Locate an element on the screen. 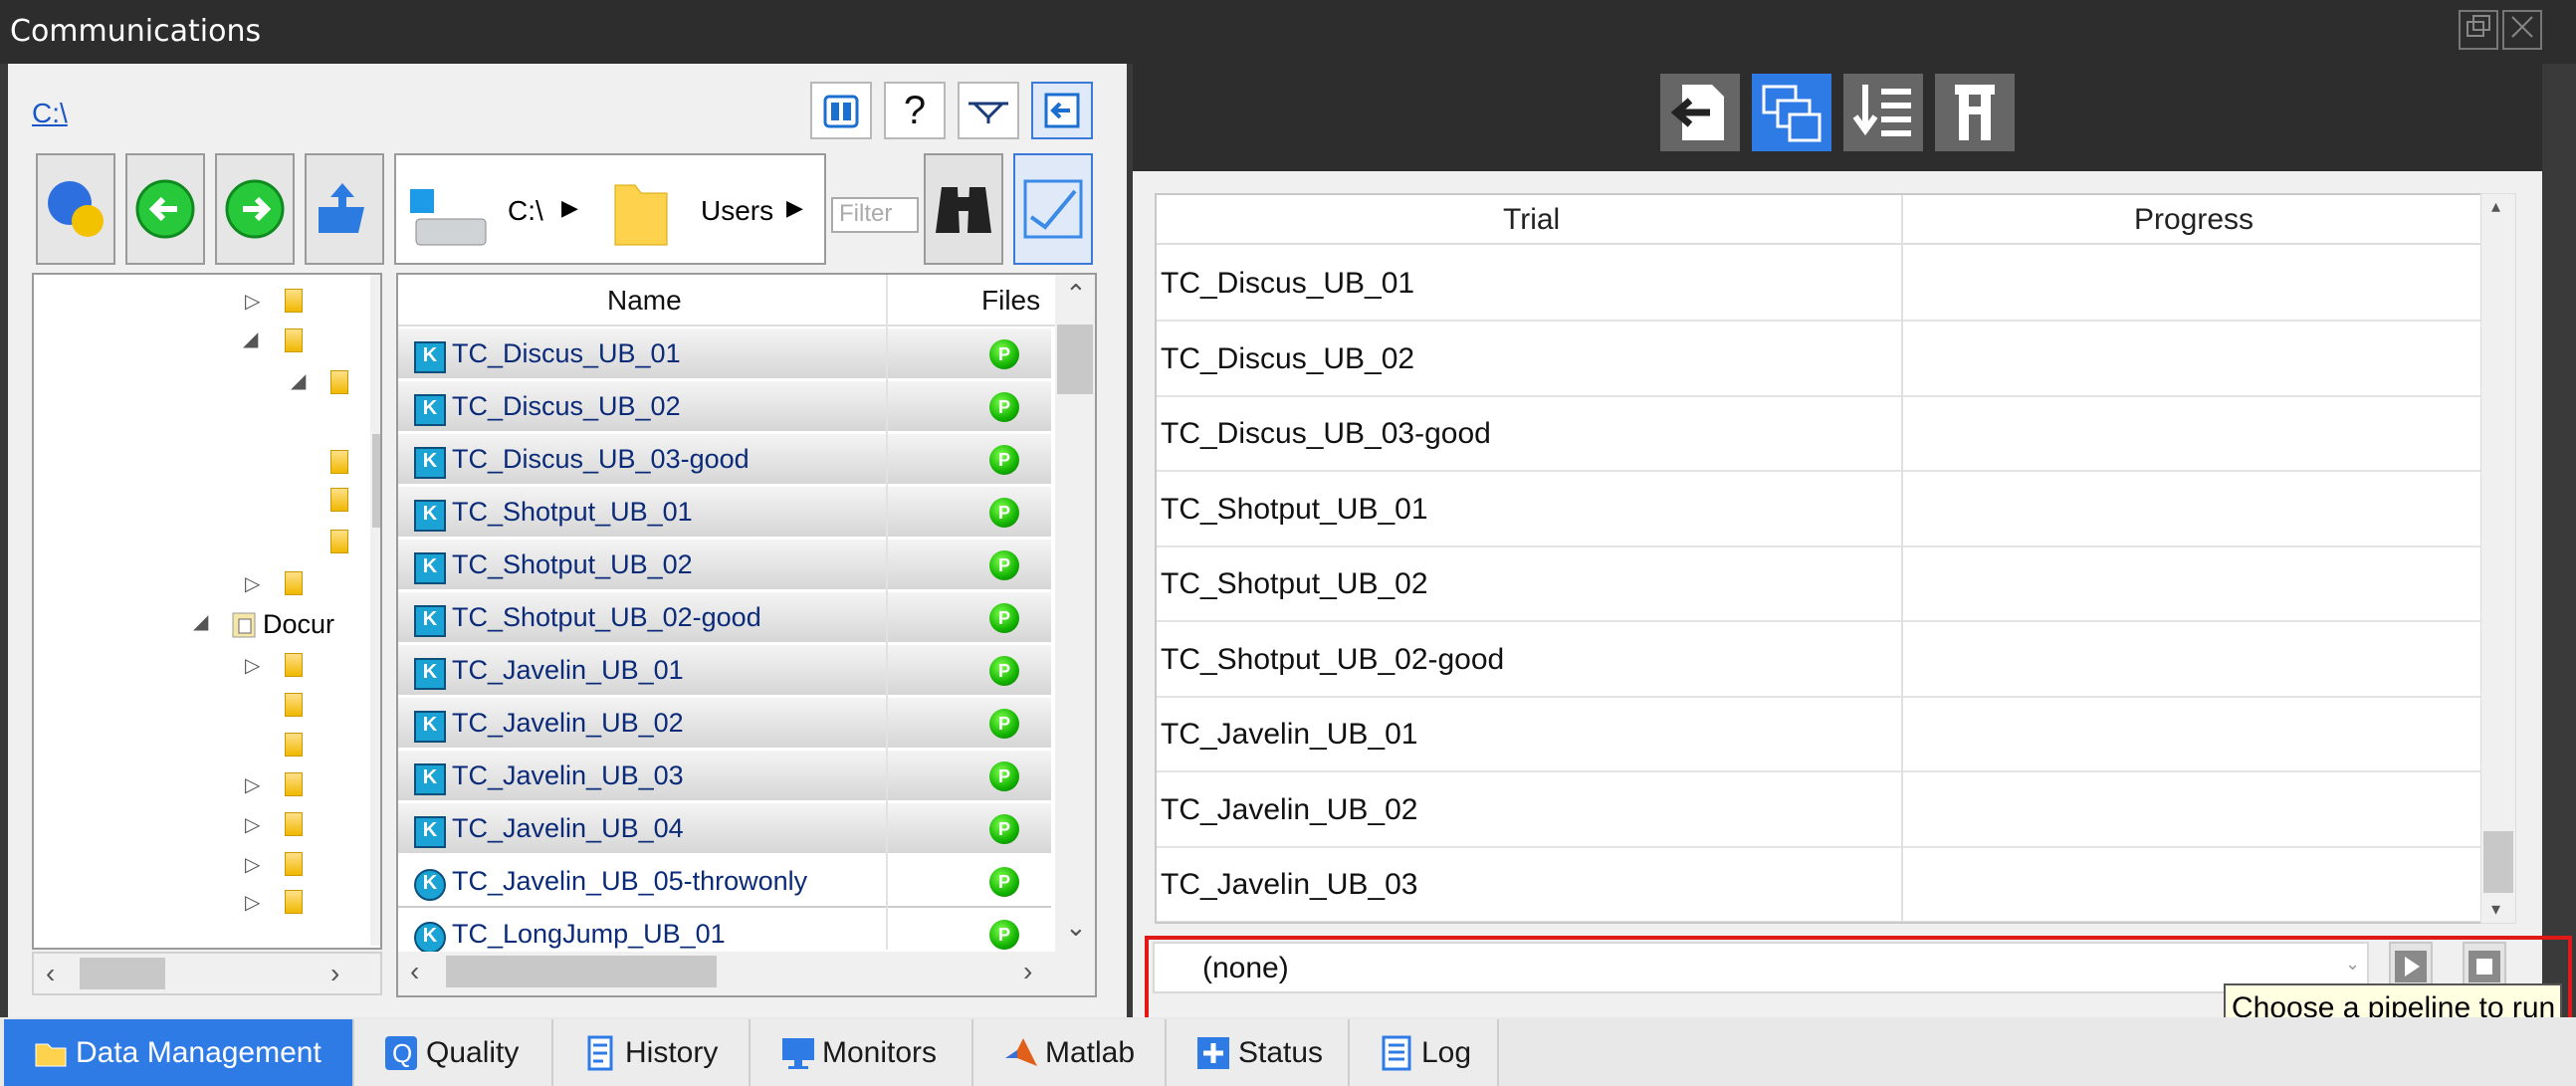 Image resolution: width=2576 pixels, height=1086 pixels. column-header-progress: Progress is located at coordinates (2194, 220).